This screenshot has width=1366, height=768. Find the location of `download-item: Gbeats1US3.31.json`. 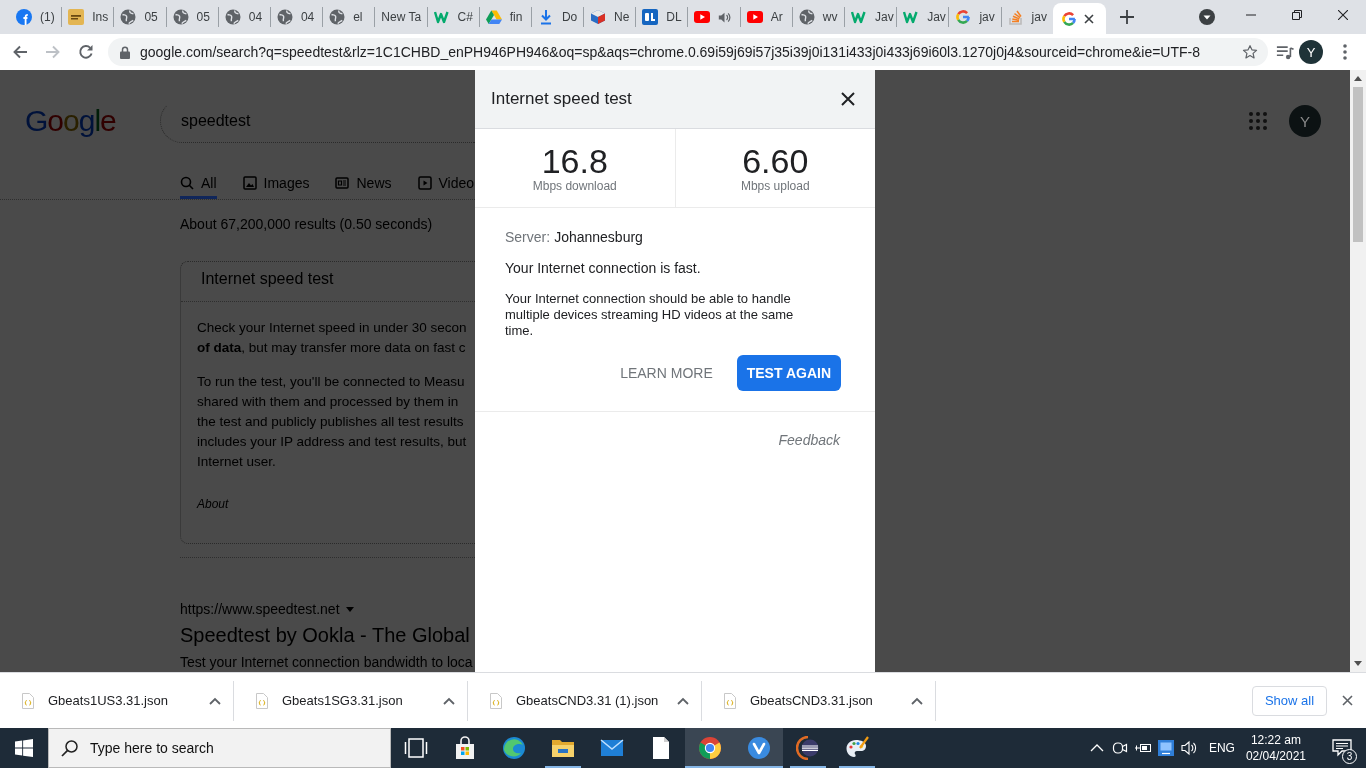

download-item: Gbeats1US3.31.json is located at coordinates (117, 700).